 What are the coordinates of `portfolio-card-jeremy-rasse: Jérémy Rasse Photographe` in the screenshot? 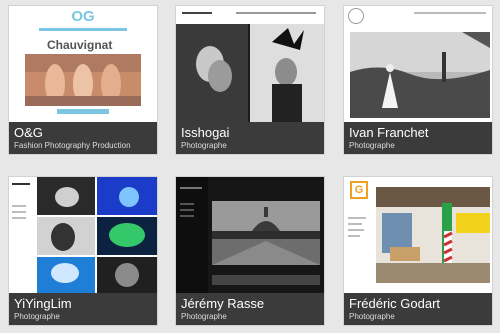 It's located at (250, 251).